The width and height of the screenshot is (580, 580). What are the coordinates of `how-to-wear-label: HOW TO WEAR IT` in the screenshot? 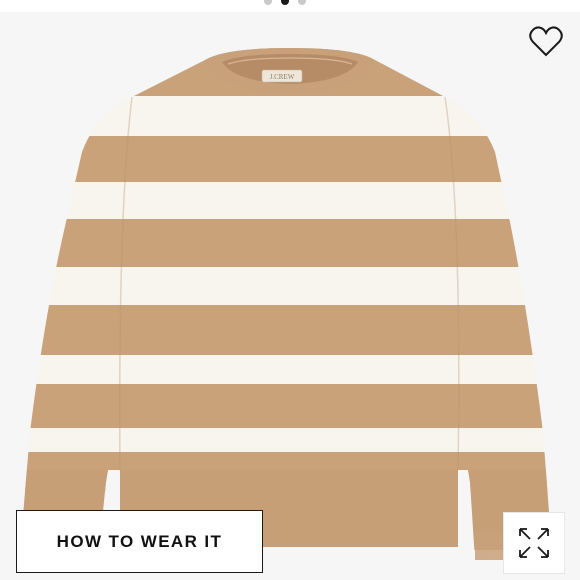 It's located at (139, 541).